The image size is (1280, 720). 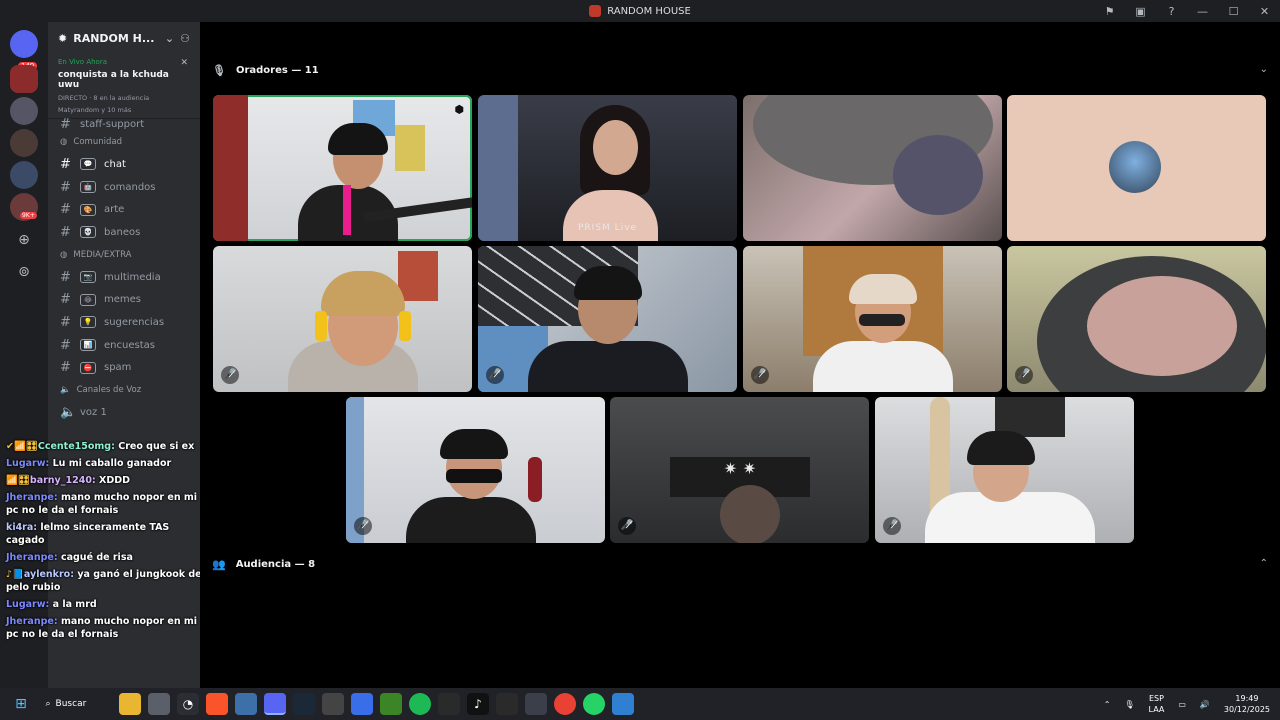 What do you see at coordinates (113, 80) in the screenshot?
I see `live-title: conquista a la kchuda uwu` at bounding box center [113, 80].